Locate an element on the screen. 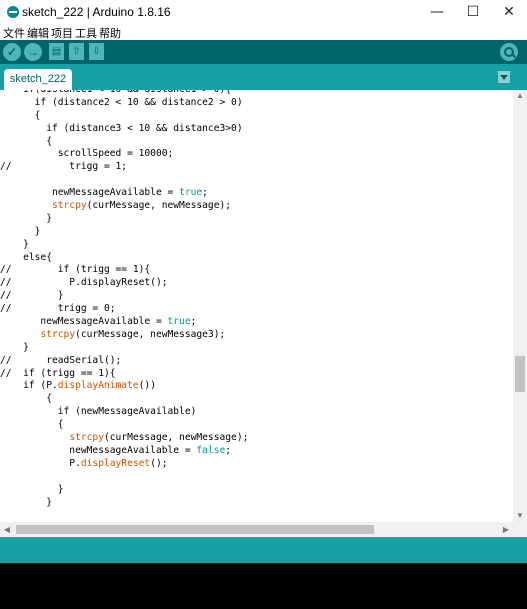  code-line: // trigg = 0; is located at coordinates (256, 309).